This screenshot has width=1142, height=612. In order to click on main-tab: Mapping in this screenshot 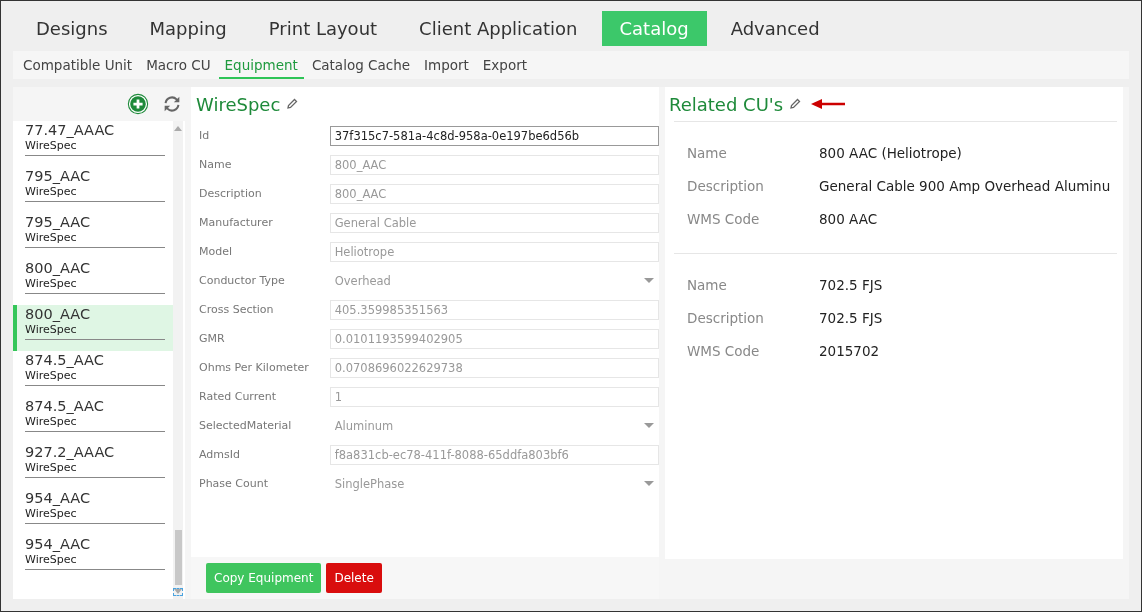, I will do `click(188, 28)`.